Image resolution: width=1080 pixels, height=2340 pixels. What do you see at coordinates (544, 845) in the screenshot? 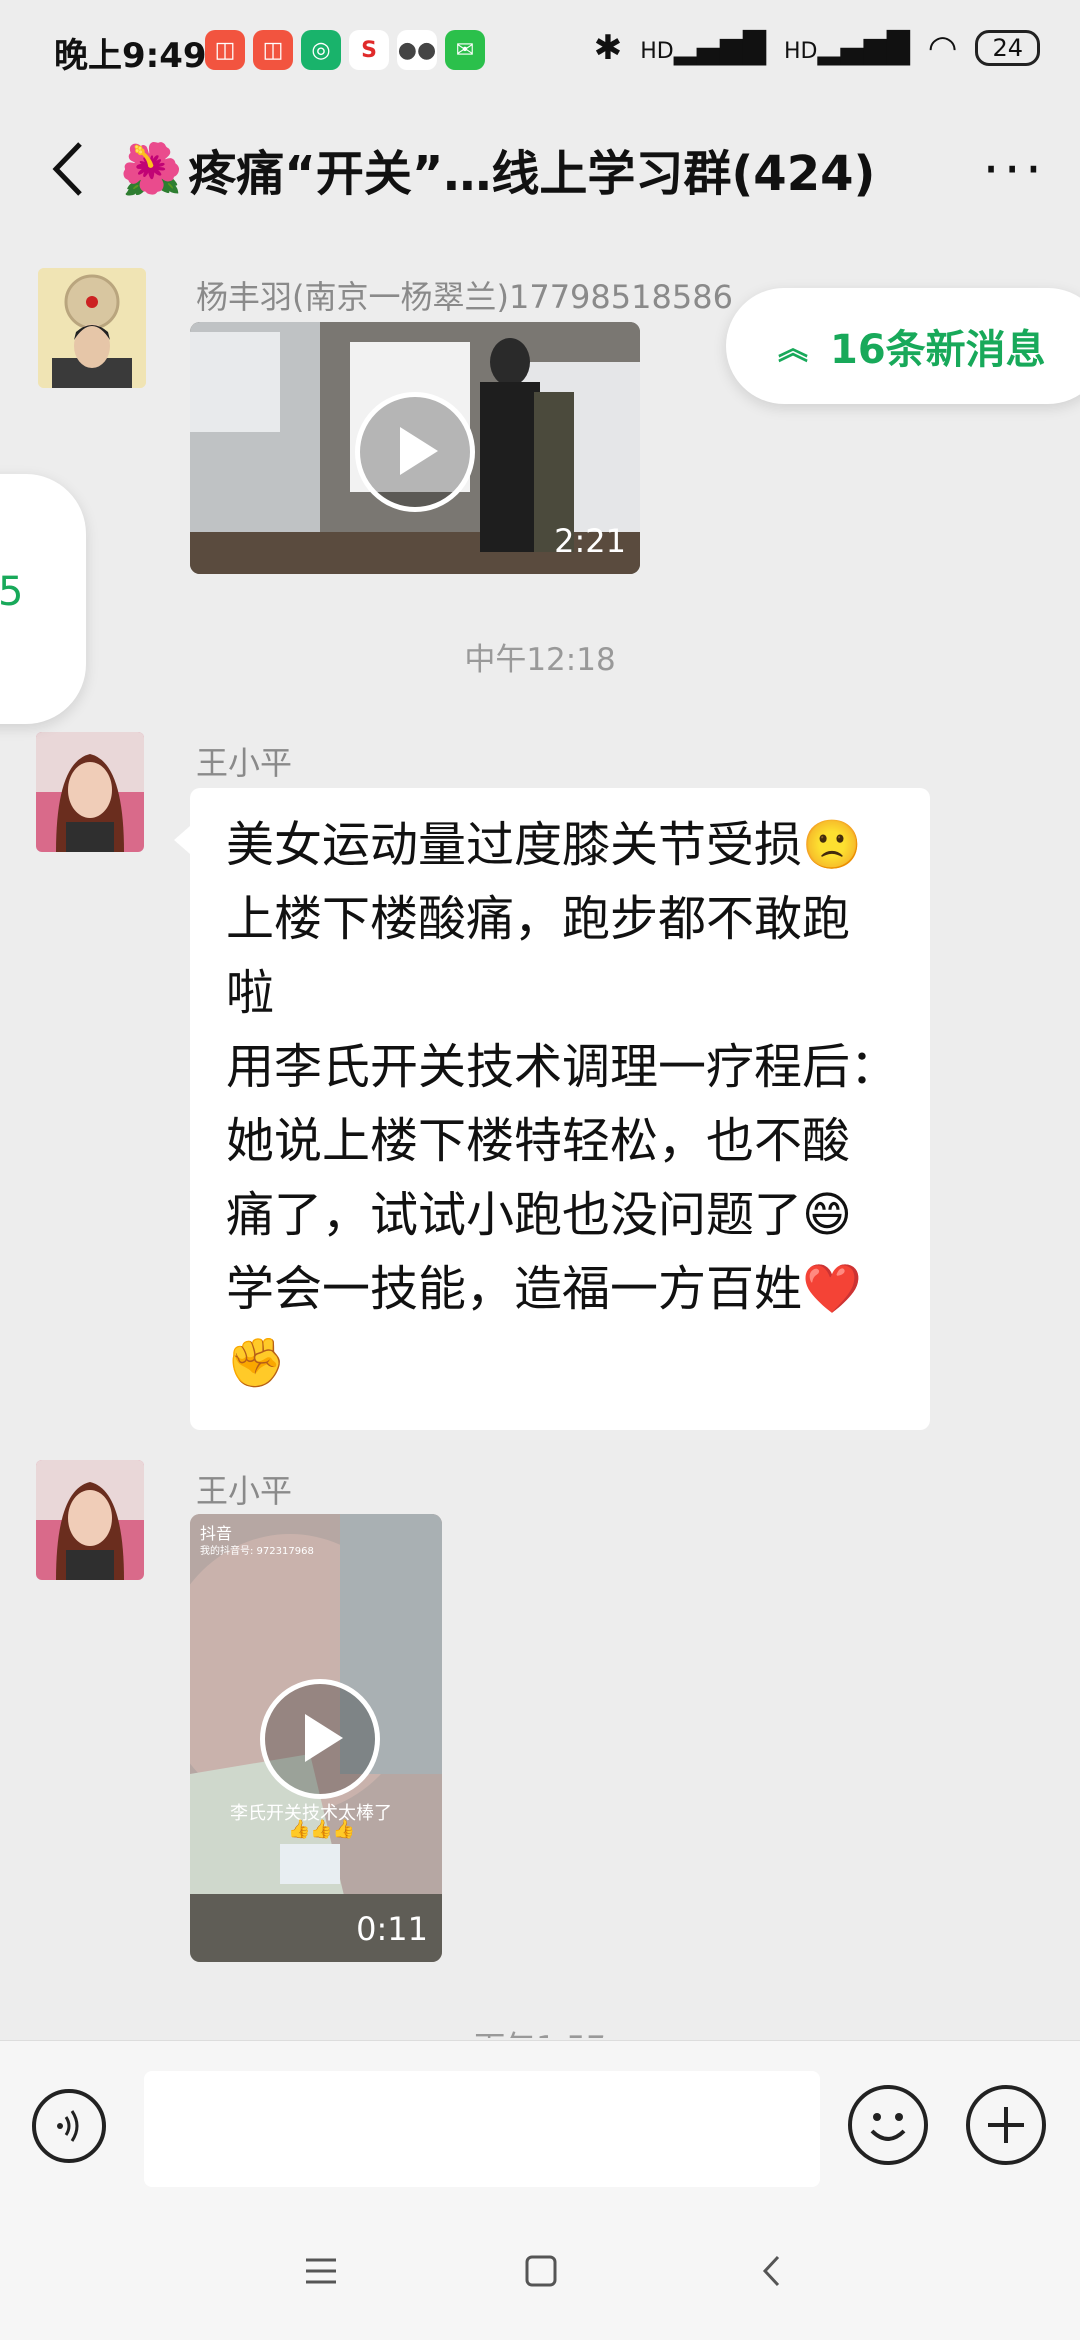
I see `message-line: 美女运动量过度膝关节受损🙁` at bounding box center [544, 845].